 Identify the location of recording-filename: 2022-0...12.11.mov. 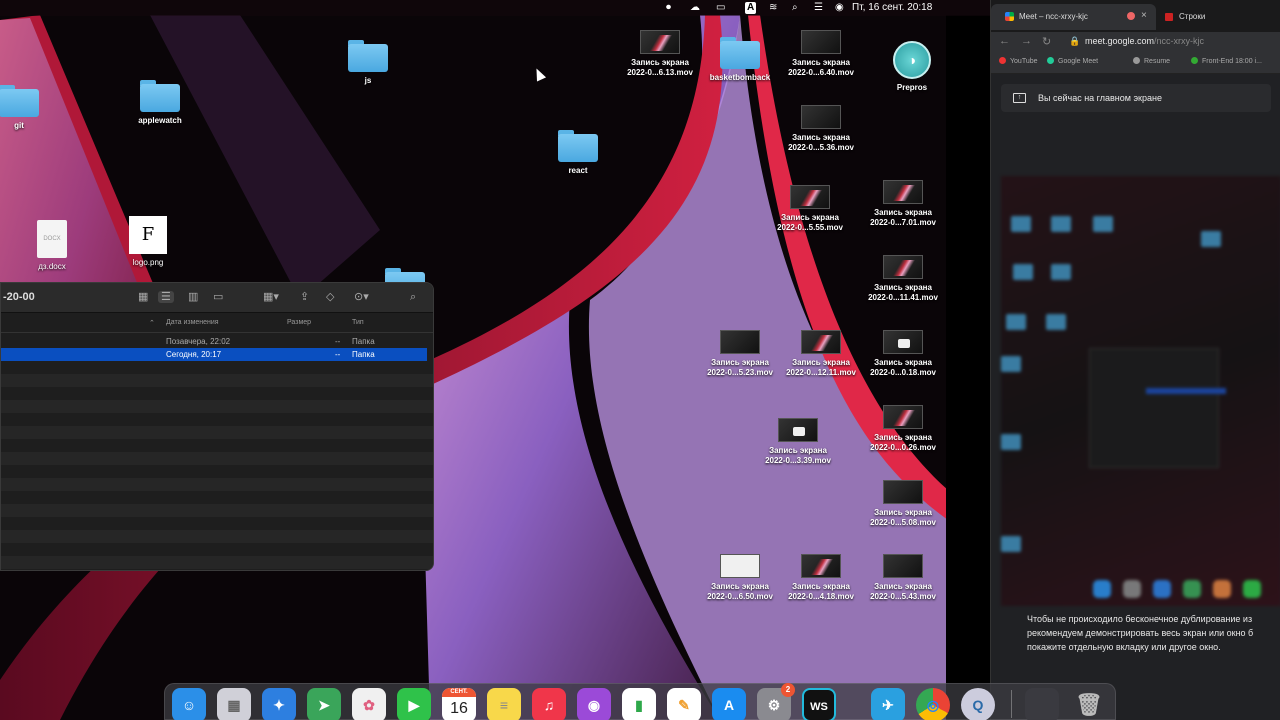
(821, 372).